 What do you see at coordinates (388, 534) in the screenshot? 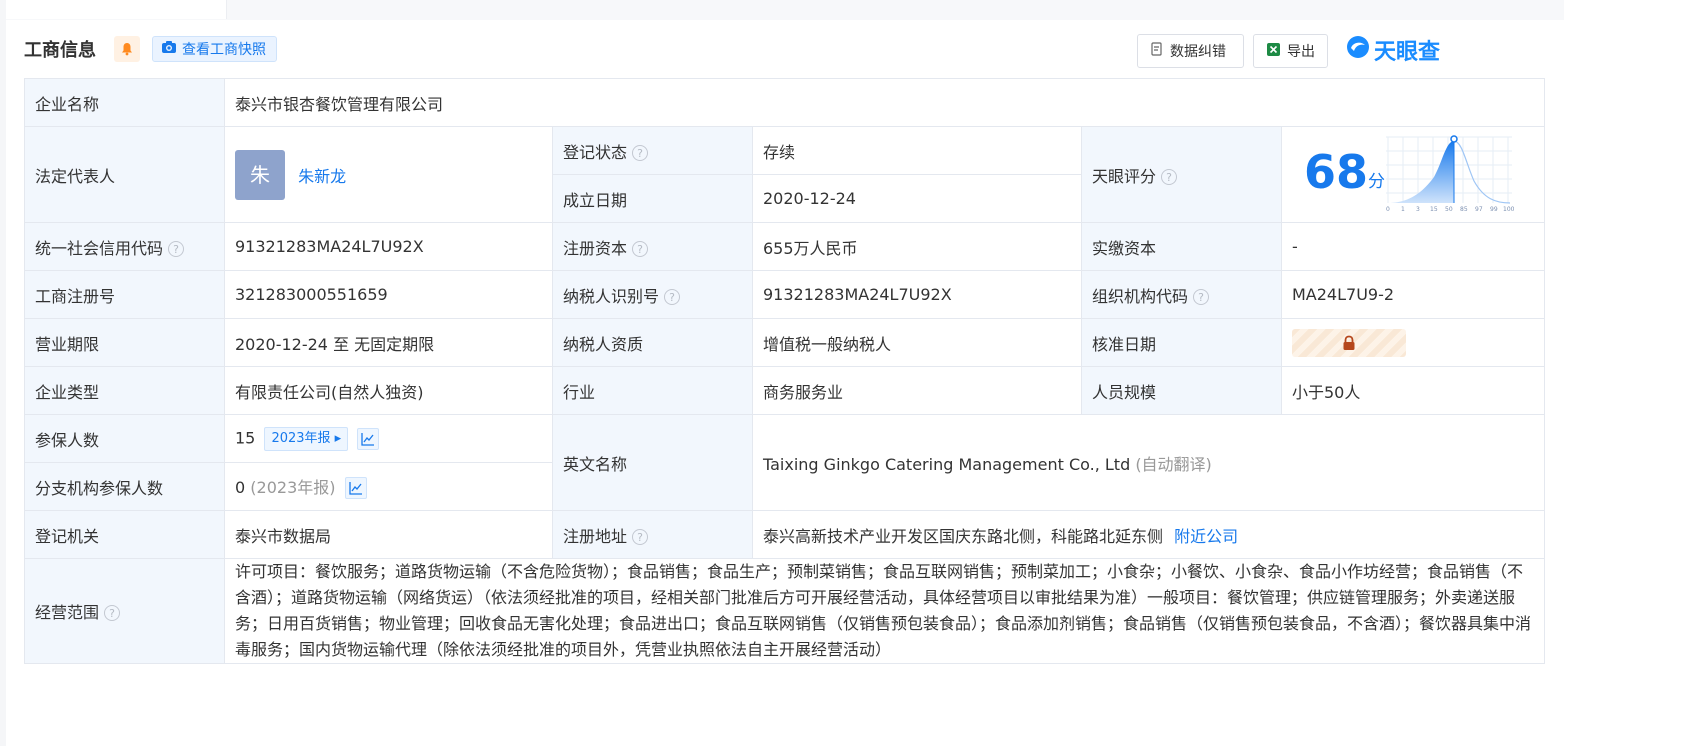
I see `value-authority: 泰兴市数据局` at bounding box center [388, 534].